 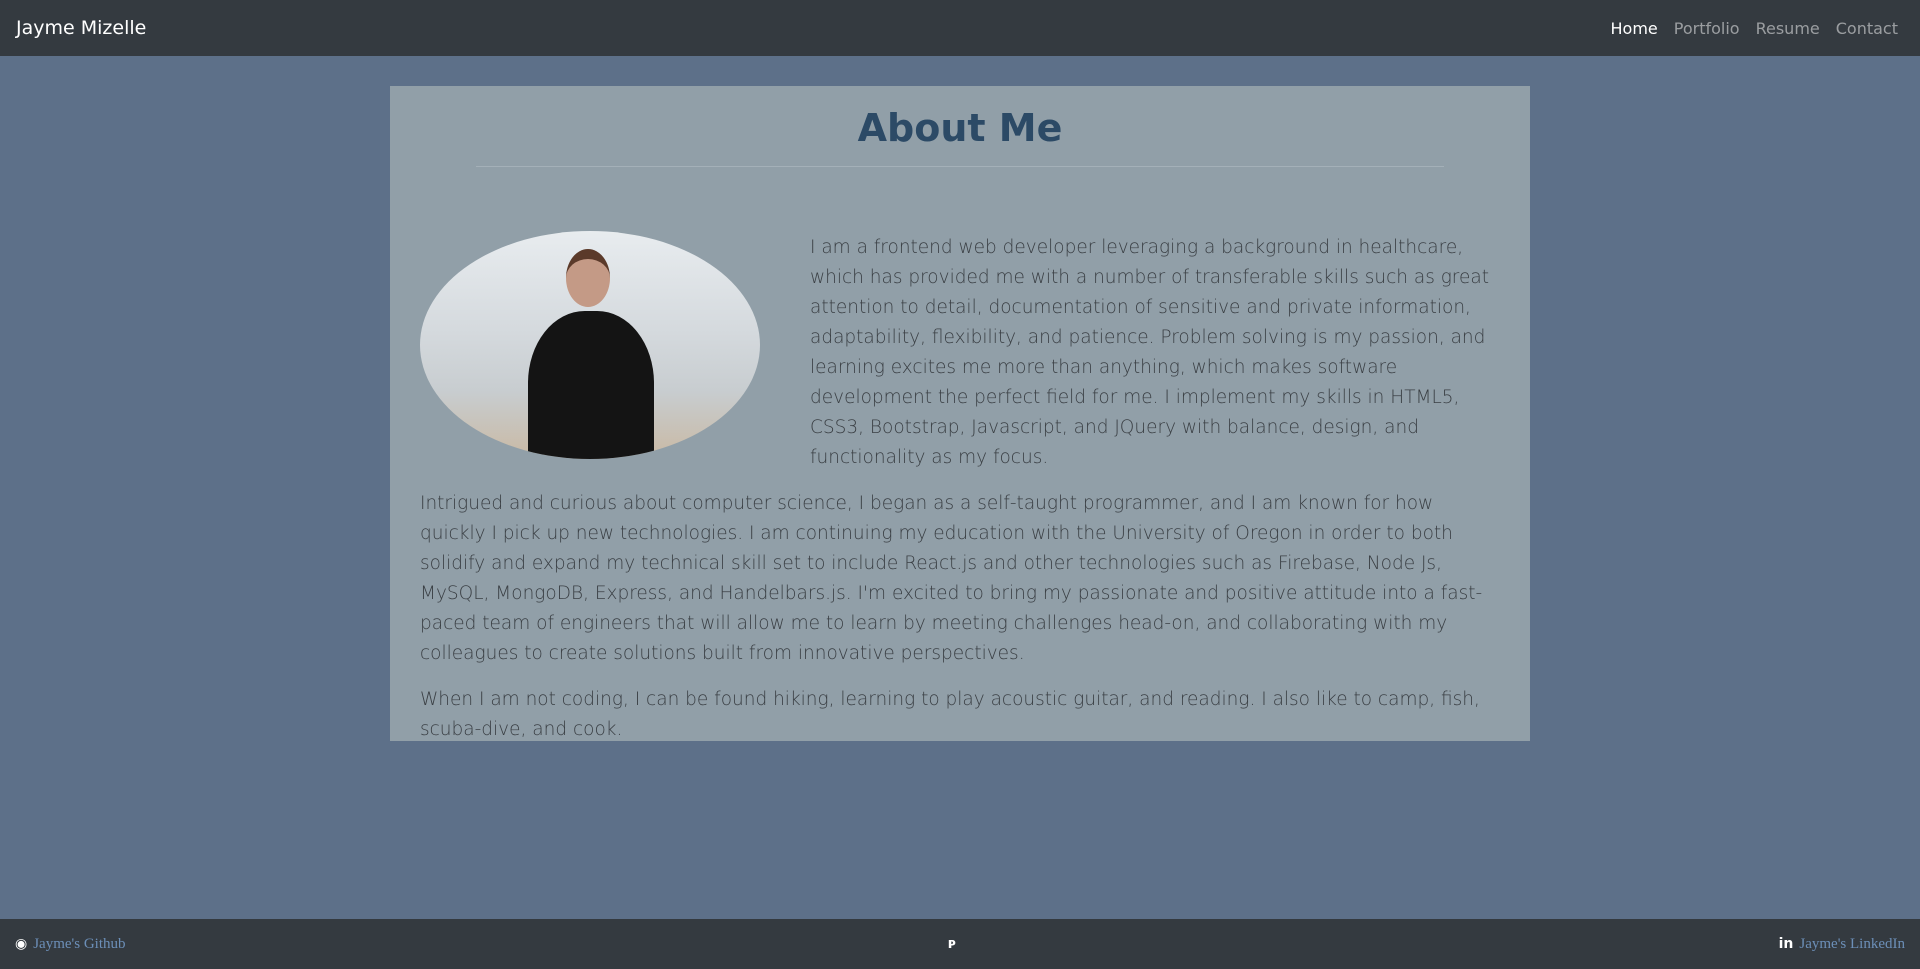 I want to click on logo-icon: ᴘ, so click(x=952, y=944).